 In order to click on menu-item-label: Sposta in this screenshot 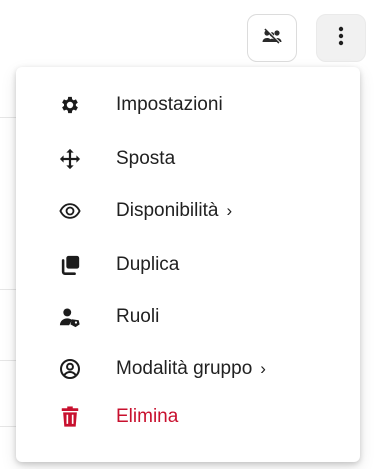, I will do `click(146, 158)`.